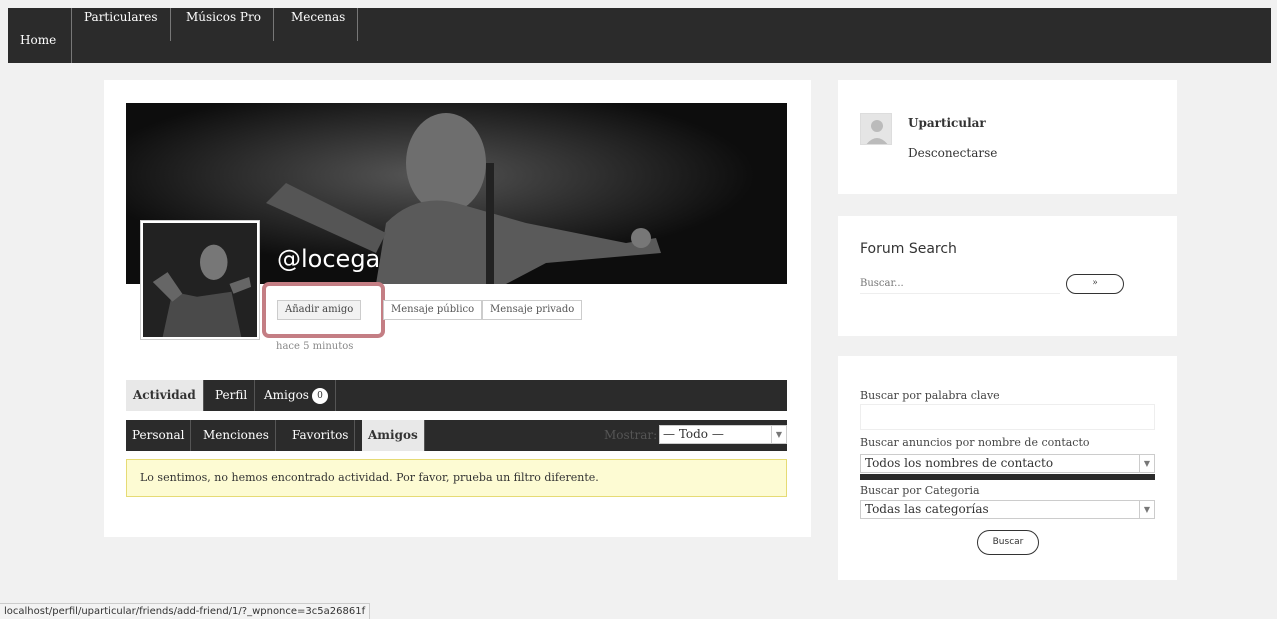 The width and height of the screenshot is (1277, 619). Describe the element at coordinates (1008, 542) in the screenshot. I see `search-button: Buscar` at that location.